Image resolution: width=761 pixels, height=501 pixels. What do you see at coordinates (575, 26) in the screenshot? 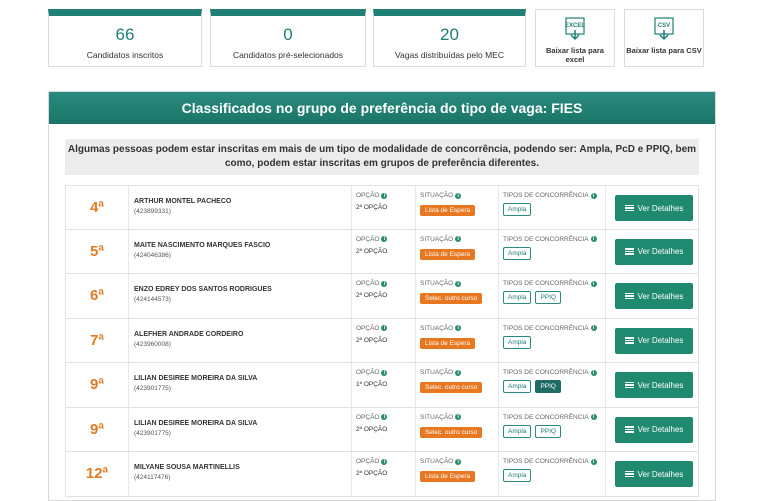
I see `excel-icon-text: EXCEL` at bounding box center [575, 26].